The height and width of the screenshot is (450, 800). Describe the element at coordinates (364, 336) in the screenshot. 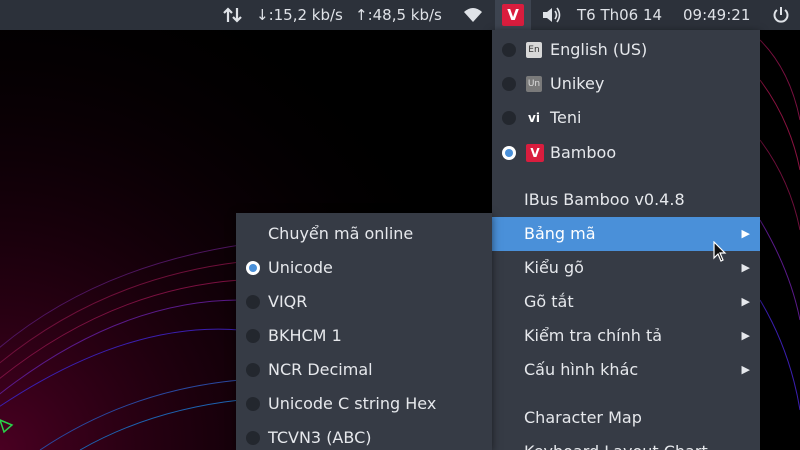

I see `encoding-option-bkhcm1: BKHCM 1` at that location.